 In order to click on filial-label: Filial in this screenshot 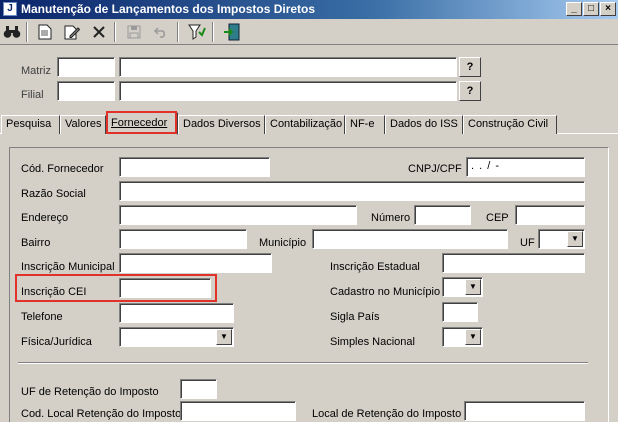, I will do `click(32, 95)`.